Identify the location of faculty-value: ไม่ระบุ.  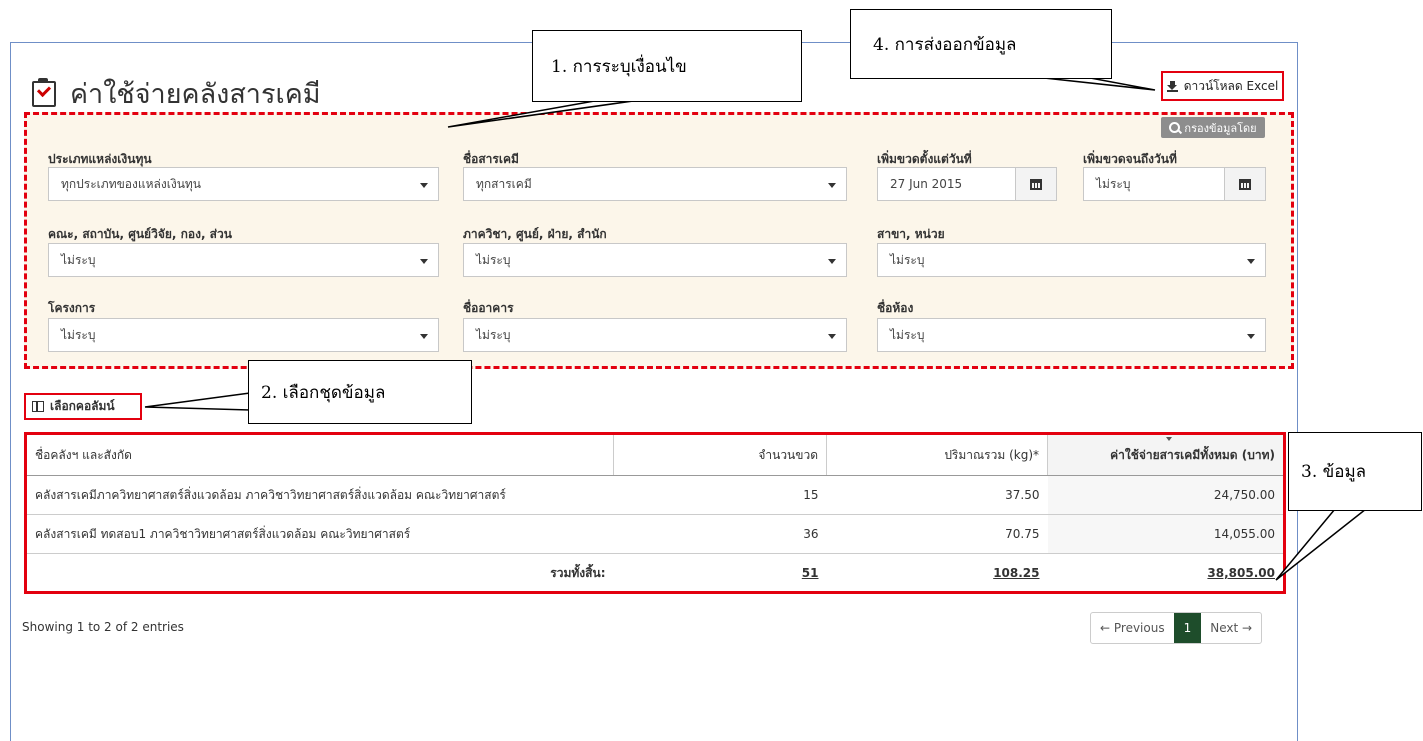
(78, 259).